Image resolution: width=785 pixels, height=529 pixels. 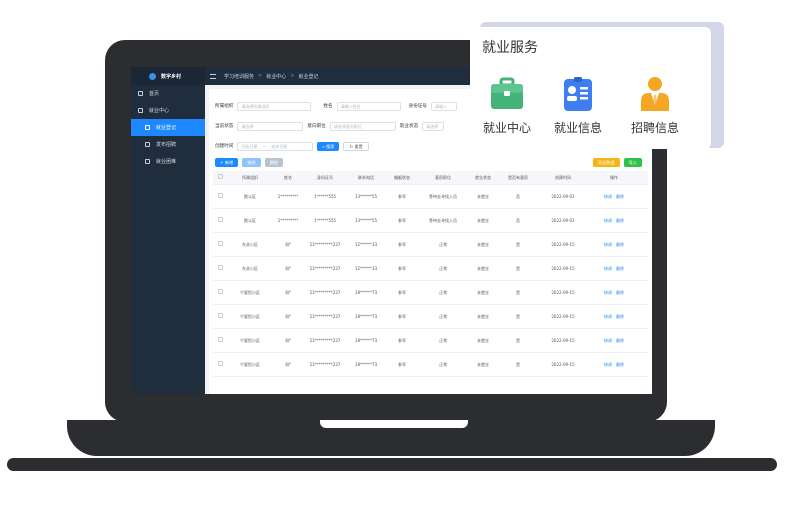 What do you see at coordinates (362, 126) in the screenshot?
I see `intent-select: 请选择意向职位` at bounding box center [362, 126].